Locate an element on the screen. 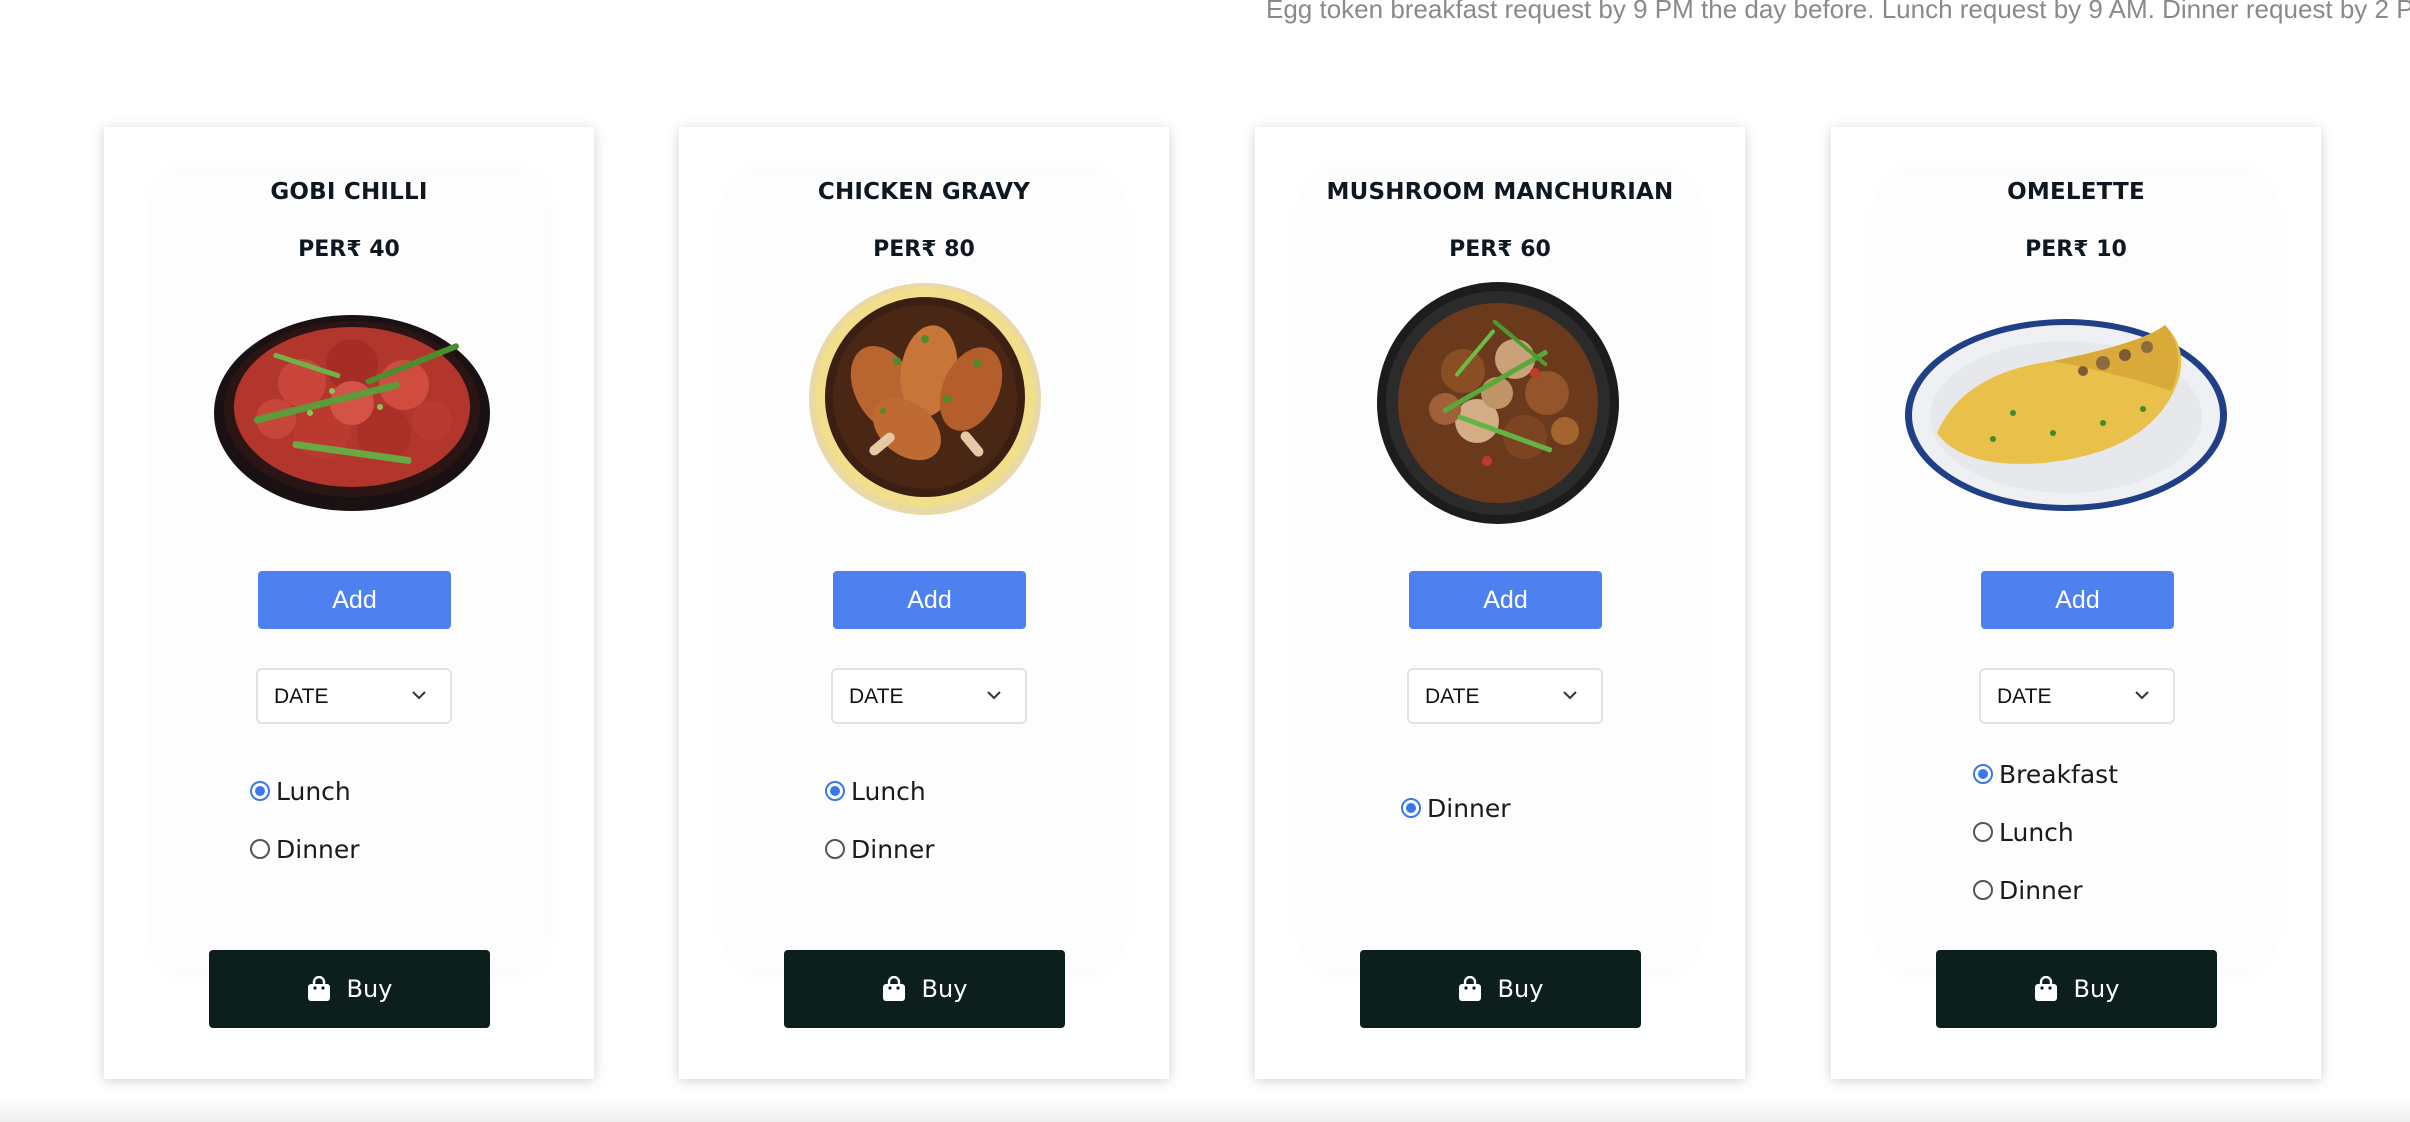  omelette-image is located at coordinates (2066, 415).